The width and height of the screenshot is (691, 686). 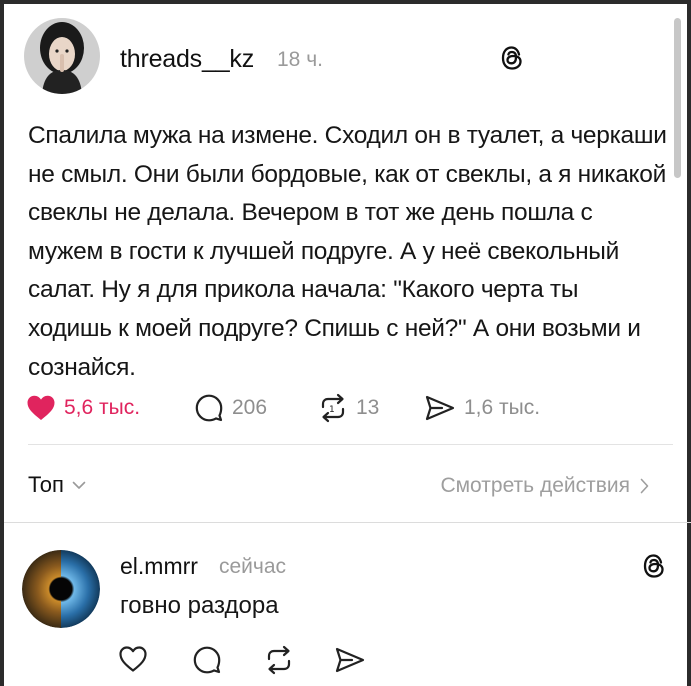 I want to click on svg-text: 1, so click(x=332, y=410).